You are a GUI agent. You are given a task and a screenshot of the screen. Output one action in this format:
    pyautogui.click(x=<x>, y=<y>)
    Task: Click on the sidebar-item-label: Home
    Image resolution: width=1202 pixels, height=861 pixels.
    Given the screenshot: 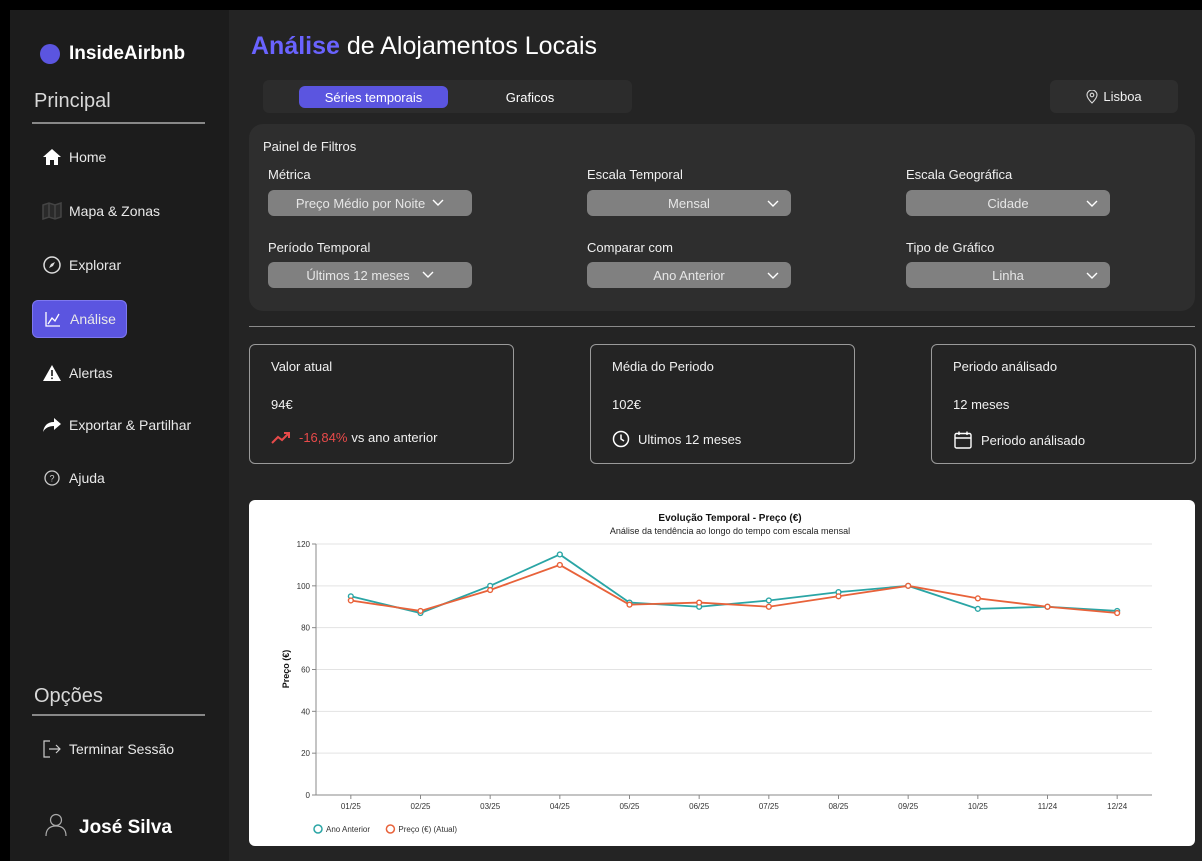 What is the action you would take?
    pyautogui.click(x=88, y=157)
    